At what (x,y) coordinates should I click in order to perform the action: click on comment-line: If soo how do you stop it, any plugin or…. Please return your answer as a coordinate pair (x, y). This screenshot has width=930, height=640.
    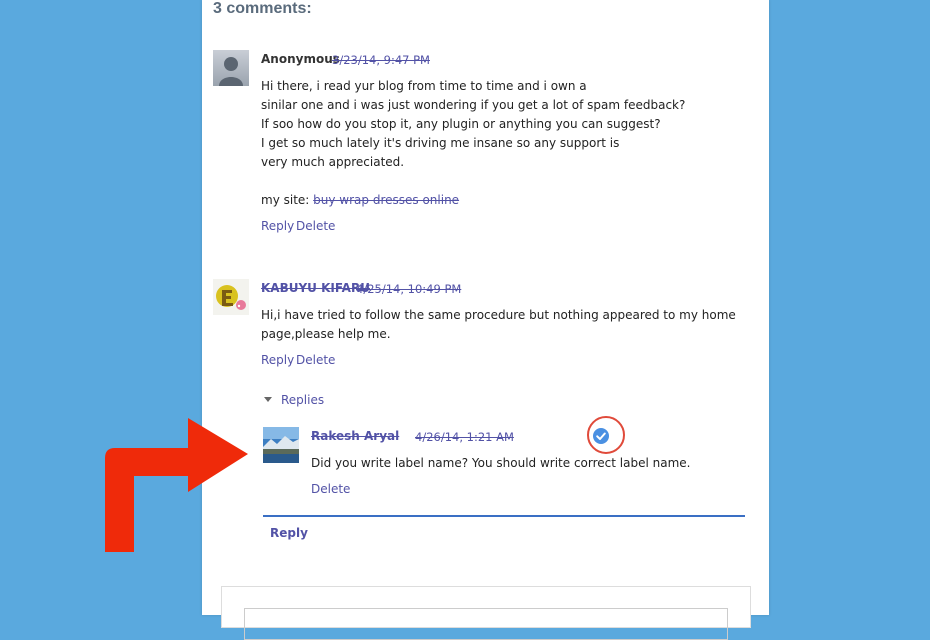
    Looking at the image, I should click on (461, 124).